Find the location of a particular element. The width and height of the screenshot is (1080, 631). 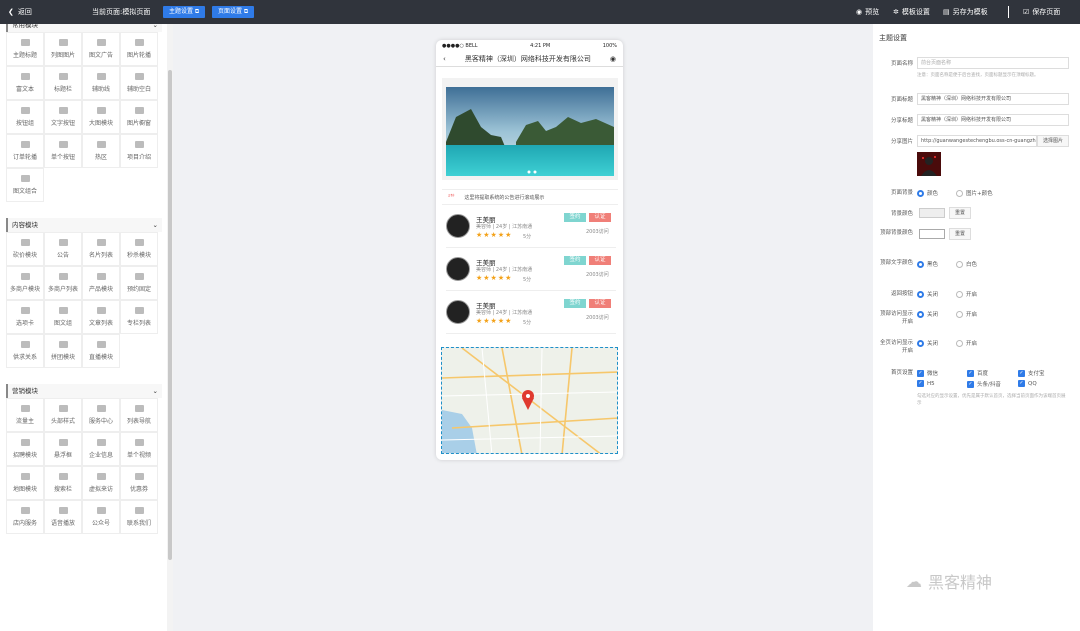

save-as-template-button: ▤ 另存为模板 is located at coordinates (965, 12).